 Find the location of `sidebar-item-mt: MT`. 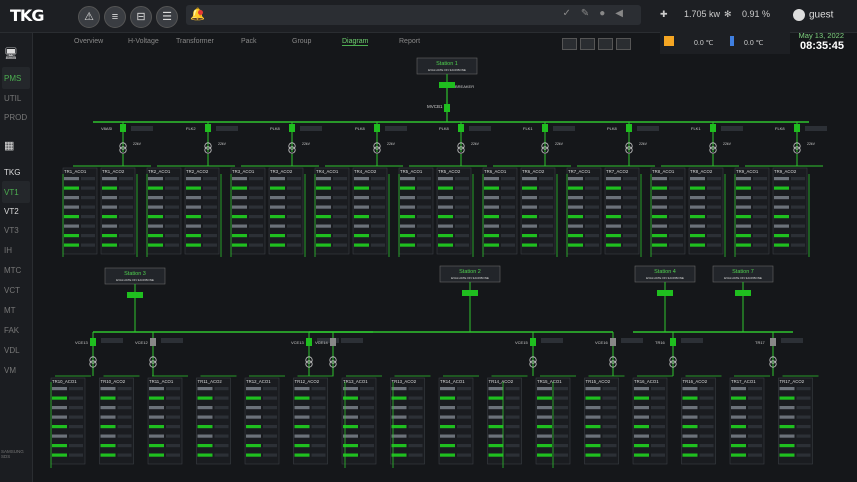

sidebar-item-mt: MT is located at coordinates (10, 310).